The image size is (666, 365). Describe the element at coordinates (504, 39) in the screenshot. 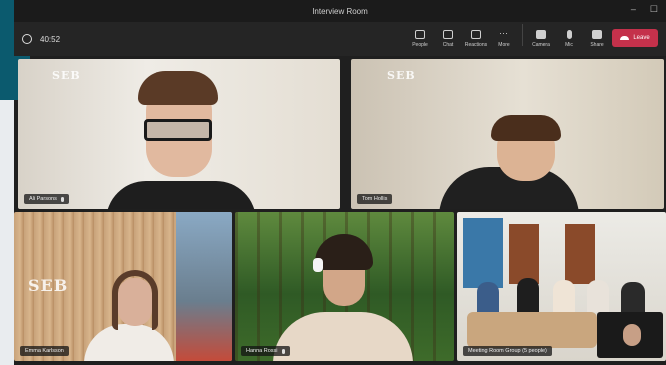

I see `more-button: ··· More` at that location.